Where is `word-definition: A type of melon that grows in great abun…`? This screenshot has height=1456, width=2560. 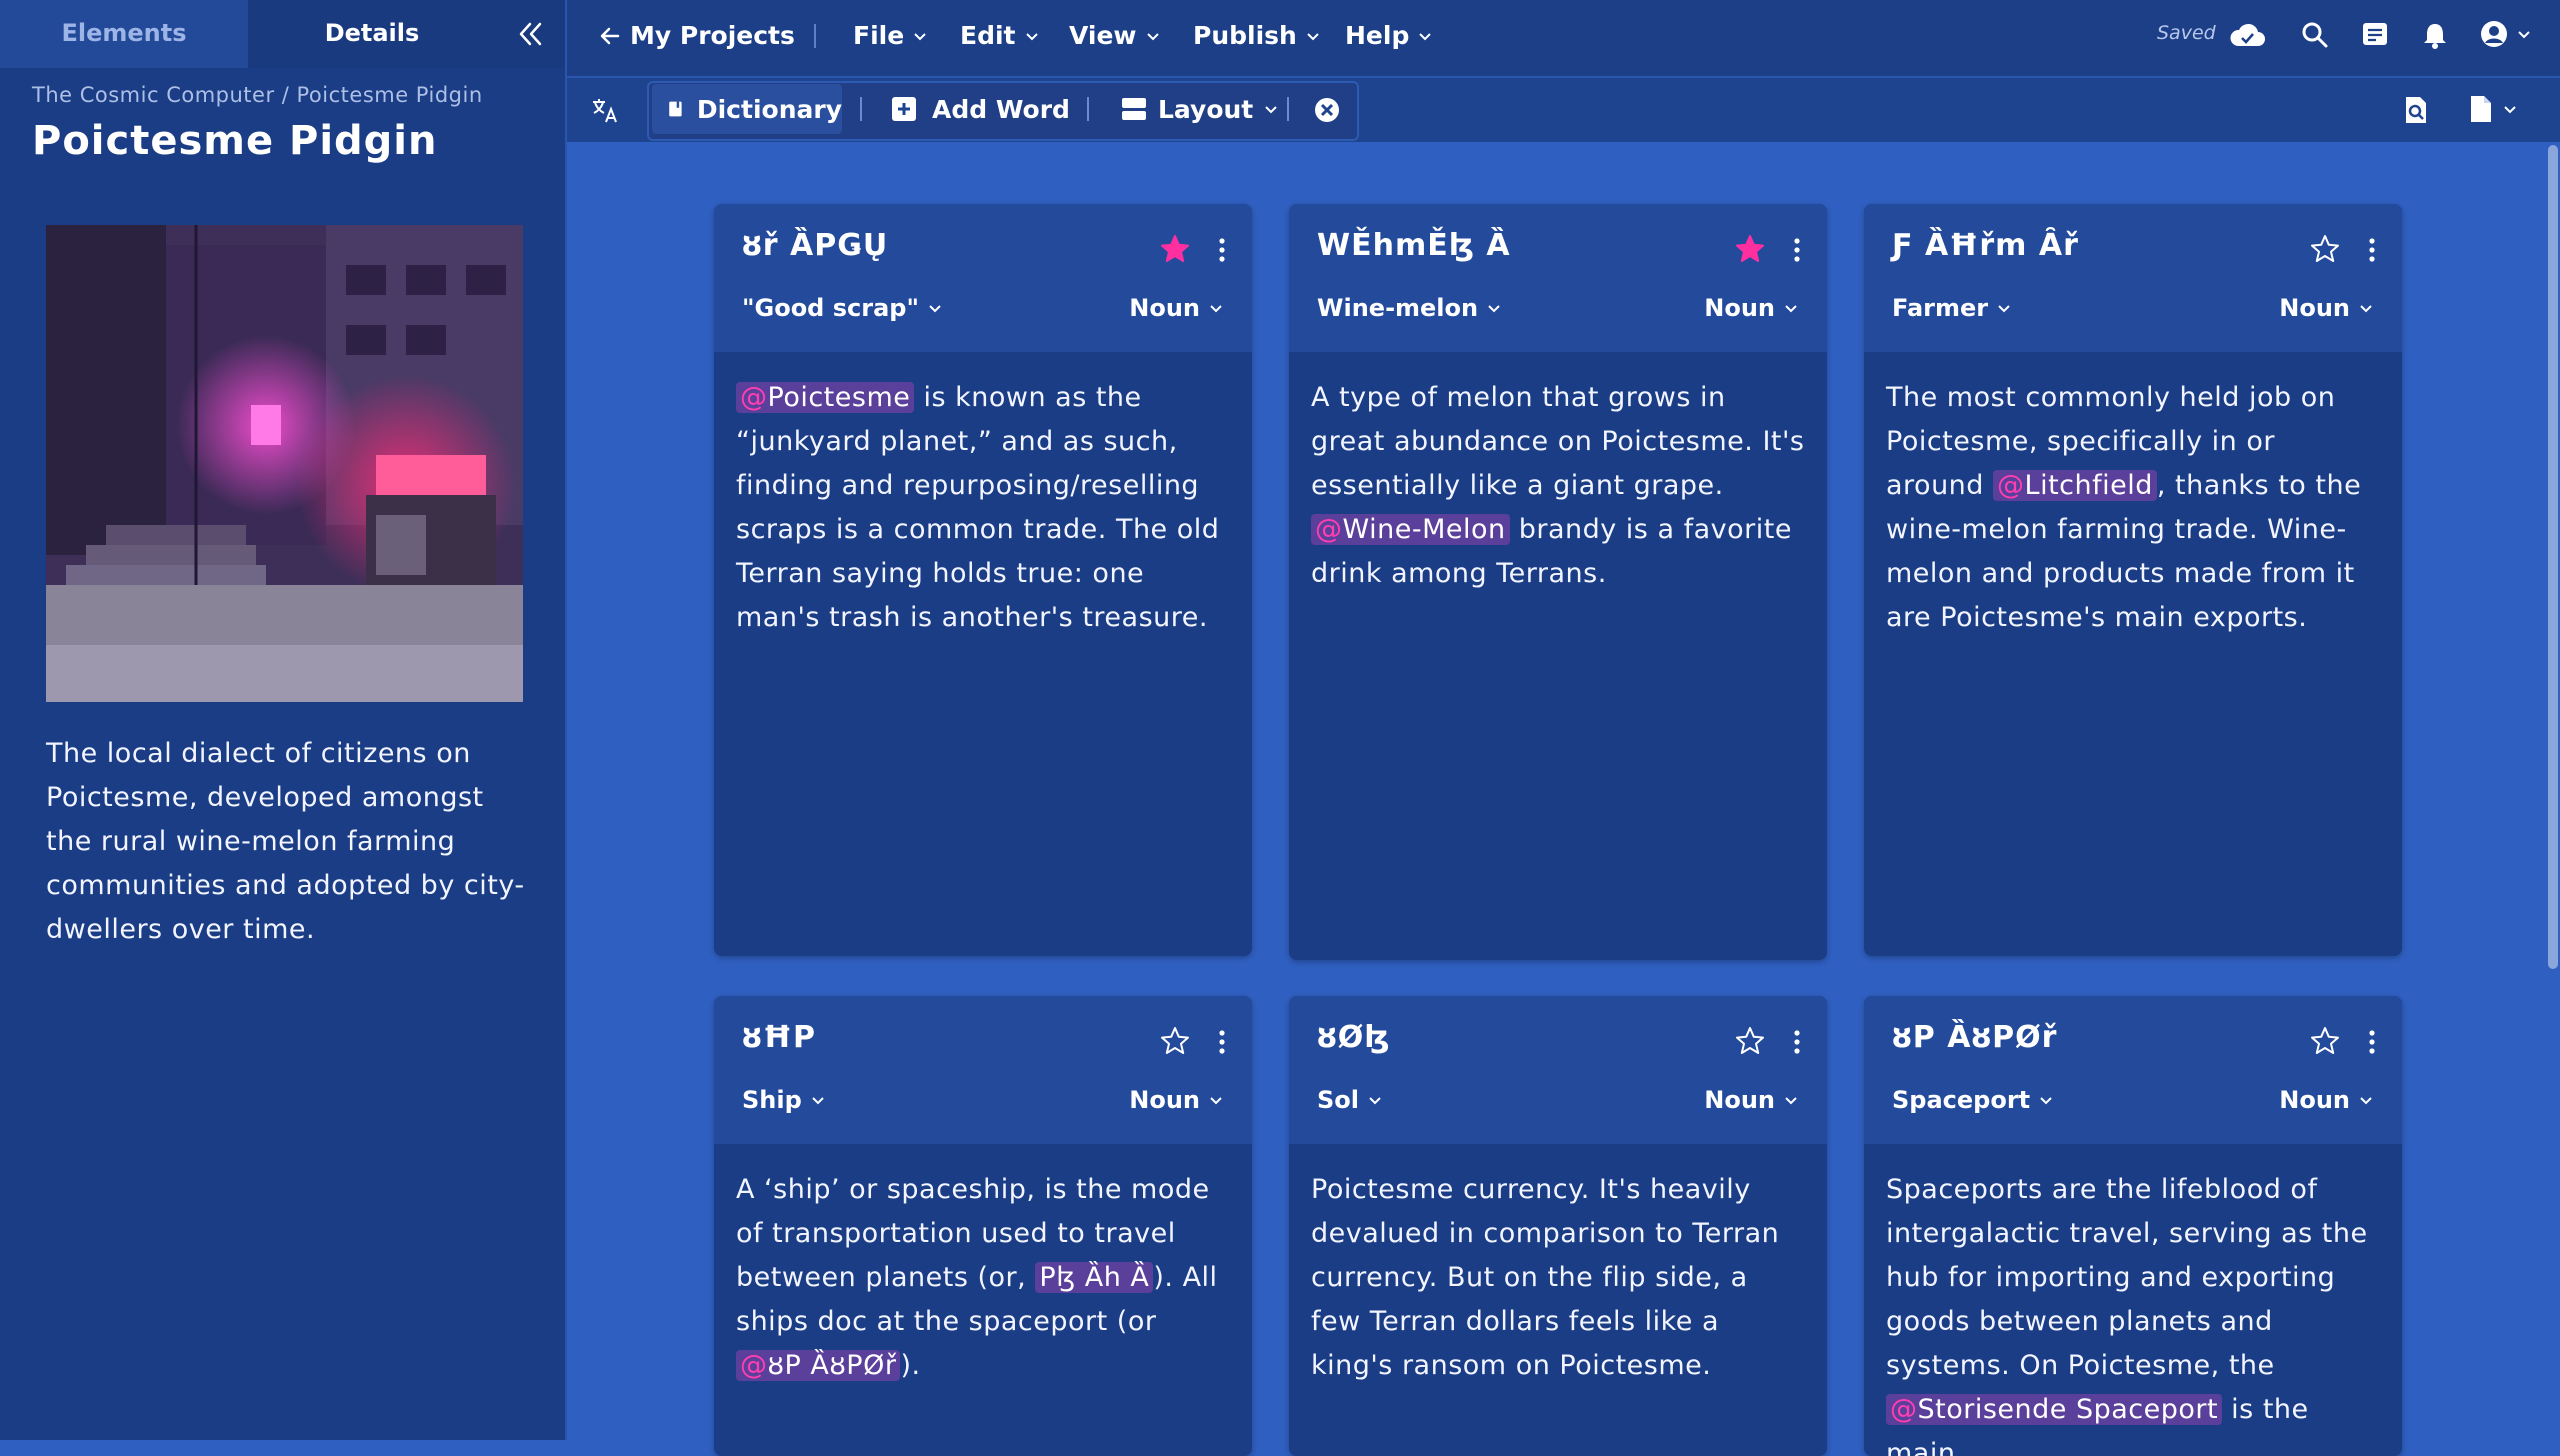
word-definition: A type of melon that grows in great abun… is located at coordinates (1558, 474).